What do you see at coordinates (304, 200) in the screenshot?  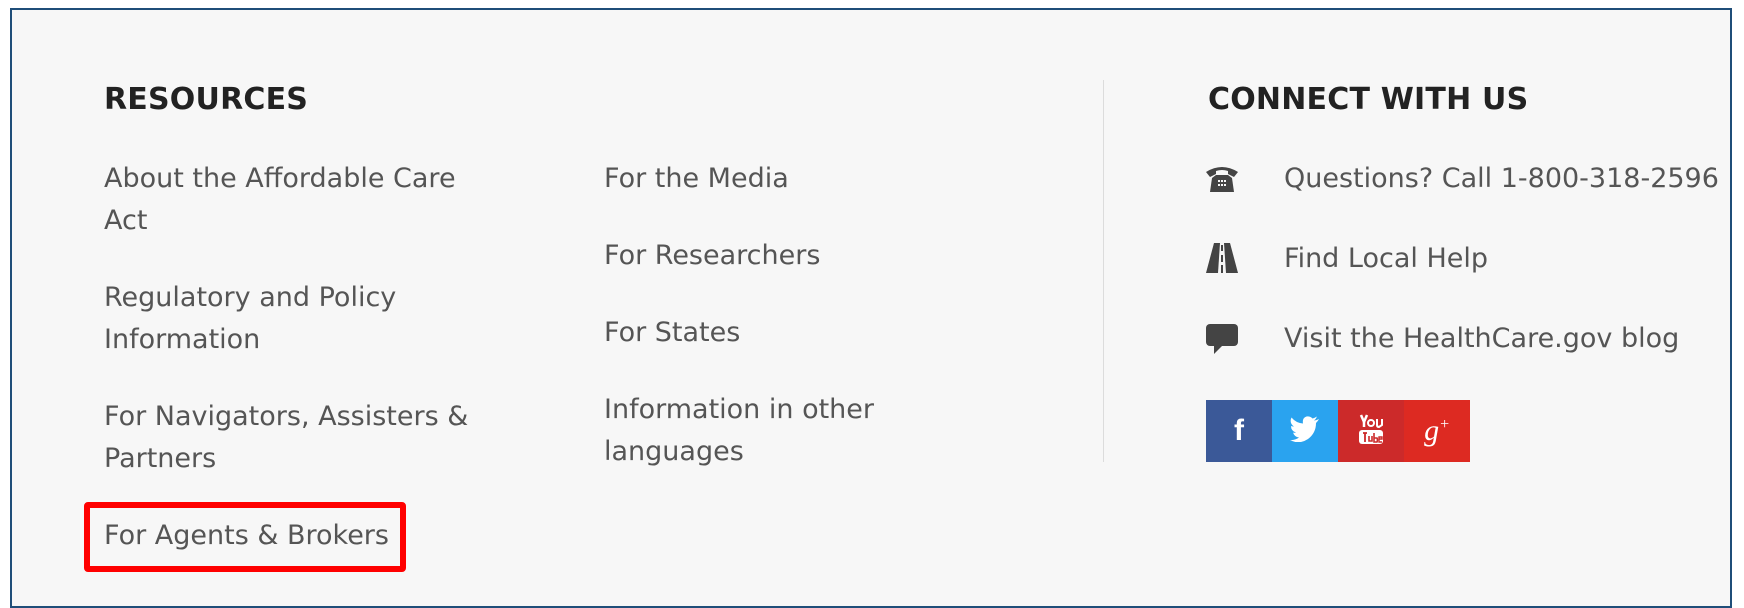 I see `link-about-aca: About the Affordable Care Act` at bounding box center [304, 200].